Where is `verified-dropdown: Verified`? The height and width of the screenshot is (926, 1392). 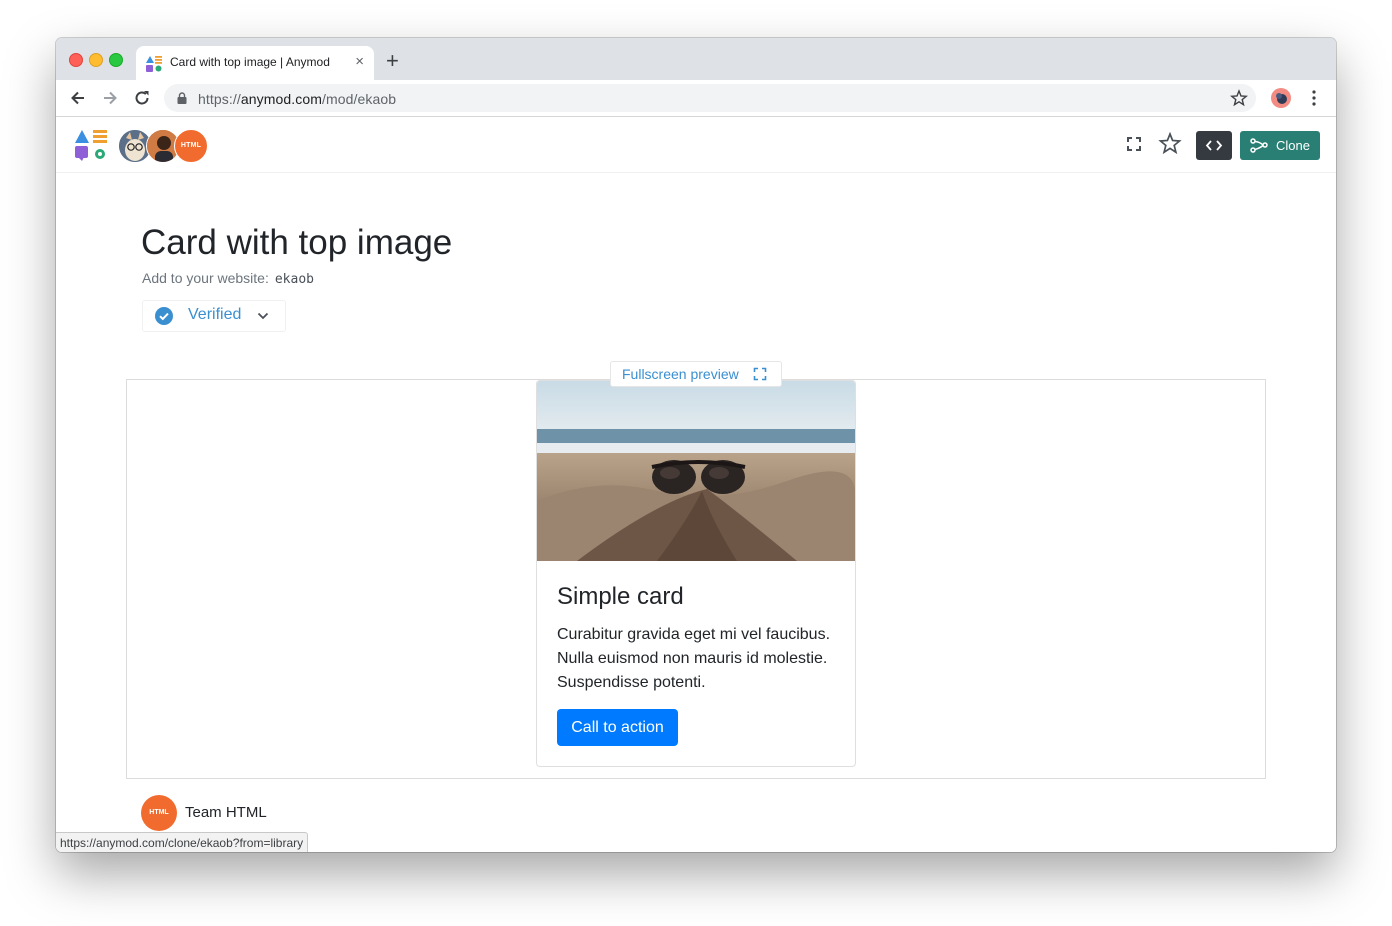 verified-dropdown: Verified is located at coordinates (214, 316).